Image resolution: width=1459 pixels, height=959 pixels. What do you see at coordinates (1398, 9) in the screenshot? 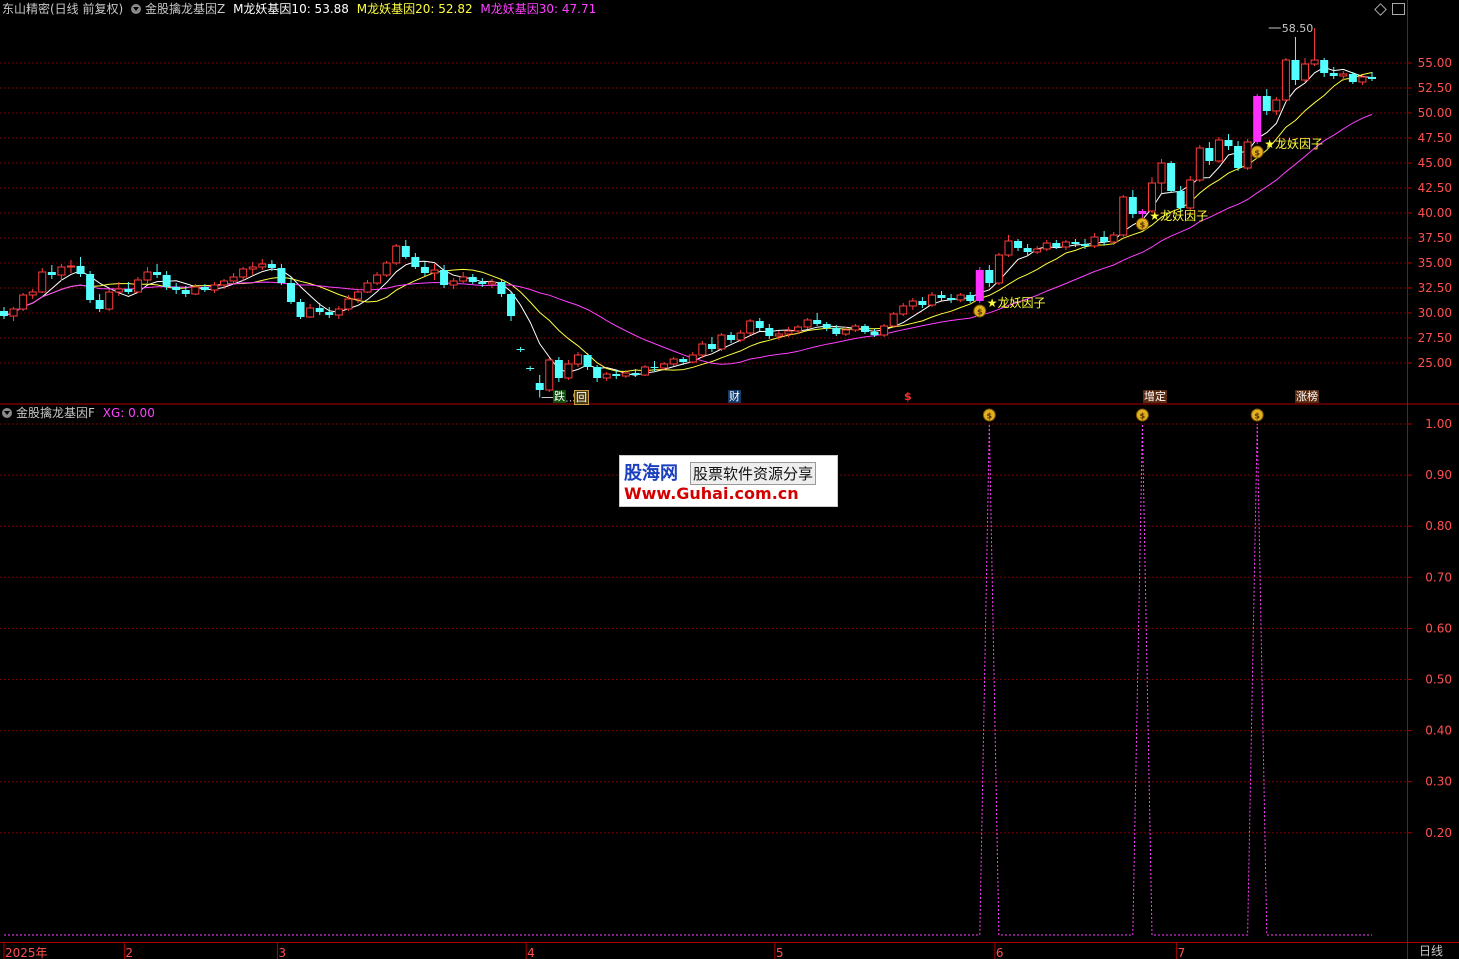
I see `window-toggle-icon` at bounding box center [1398, 9].